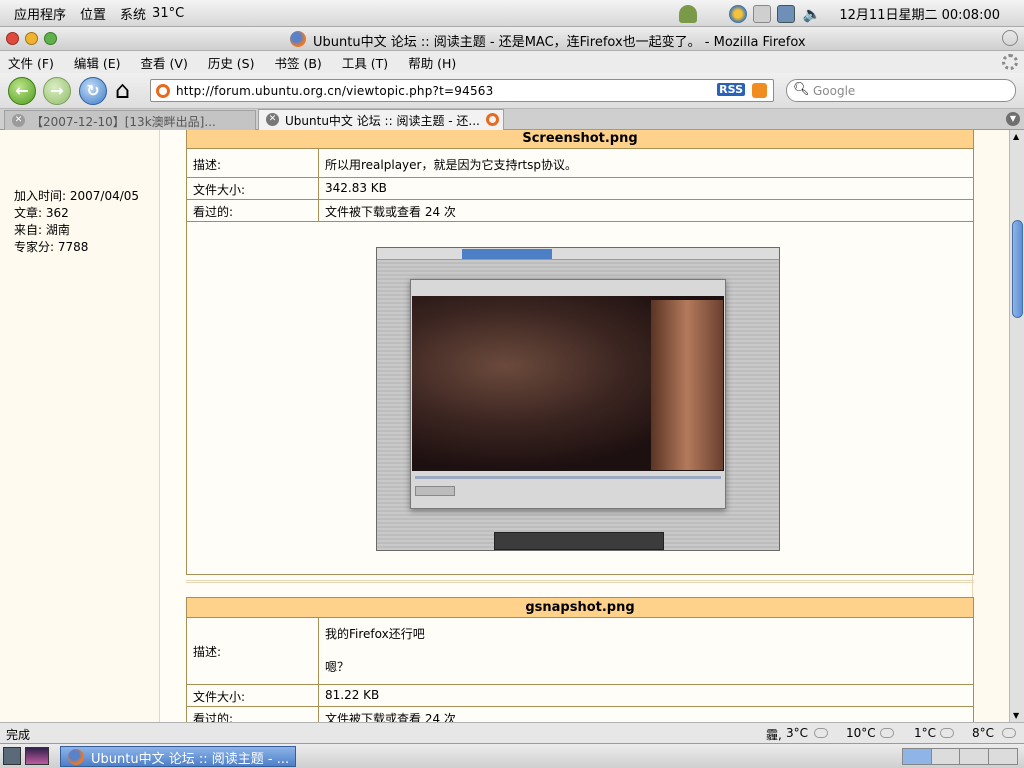  What do you see at coordinates (168, 13) in the screenshot?
I see `panel-weather: 31°C` at bounding box center [168, 13].